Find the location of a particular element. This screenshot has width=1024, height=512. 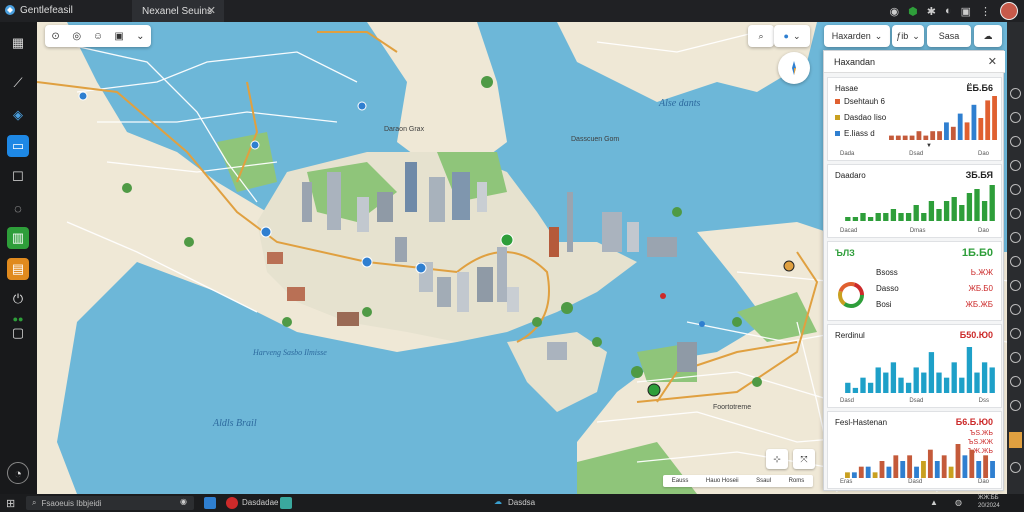

card-title: Rerdinul is located at coordinates (850, 335).